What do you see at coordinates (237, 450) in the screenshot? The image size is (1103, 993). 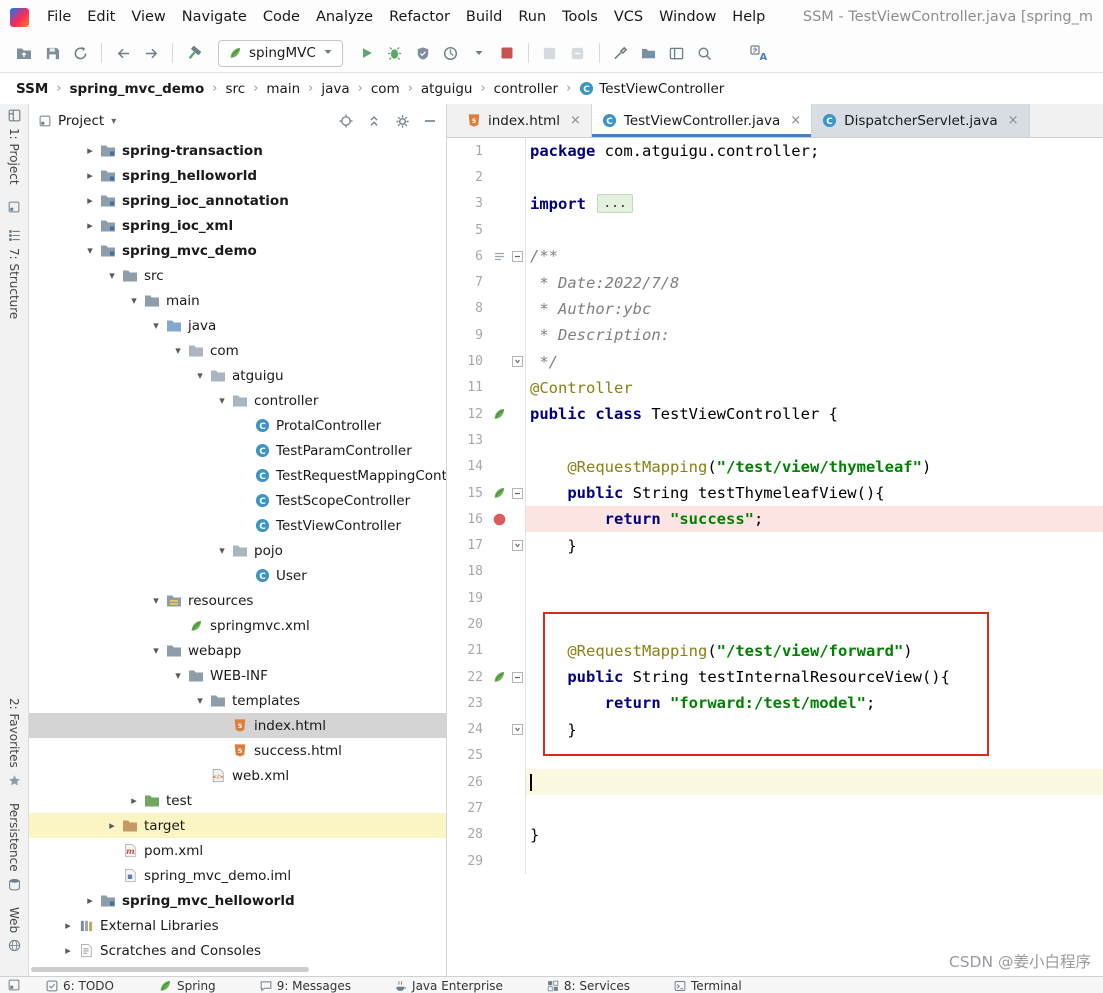 I see `tree-item: C TestParamController` at bounding box center [237, 450].